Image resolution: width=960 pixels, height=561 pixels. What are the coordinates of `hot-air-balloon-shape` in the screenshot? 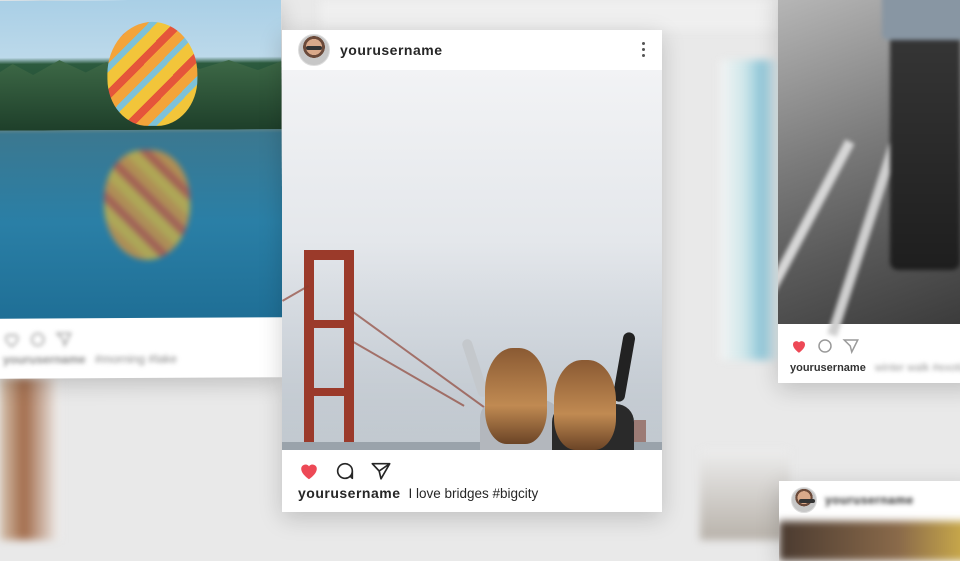 It's located at (152, 74).